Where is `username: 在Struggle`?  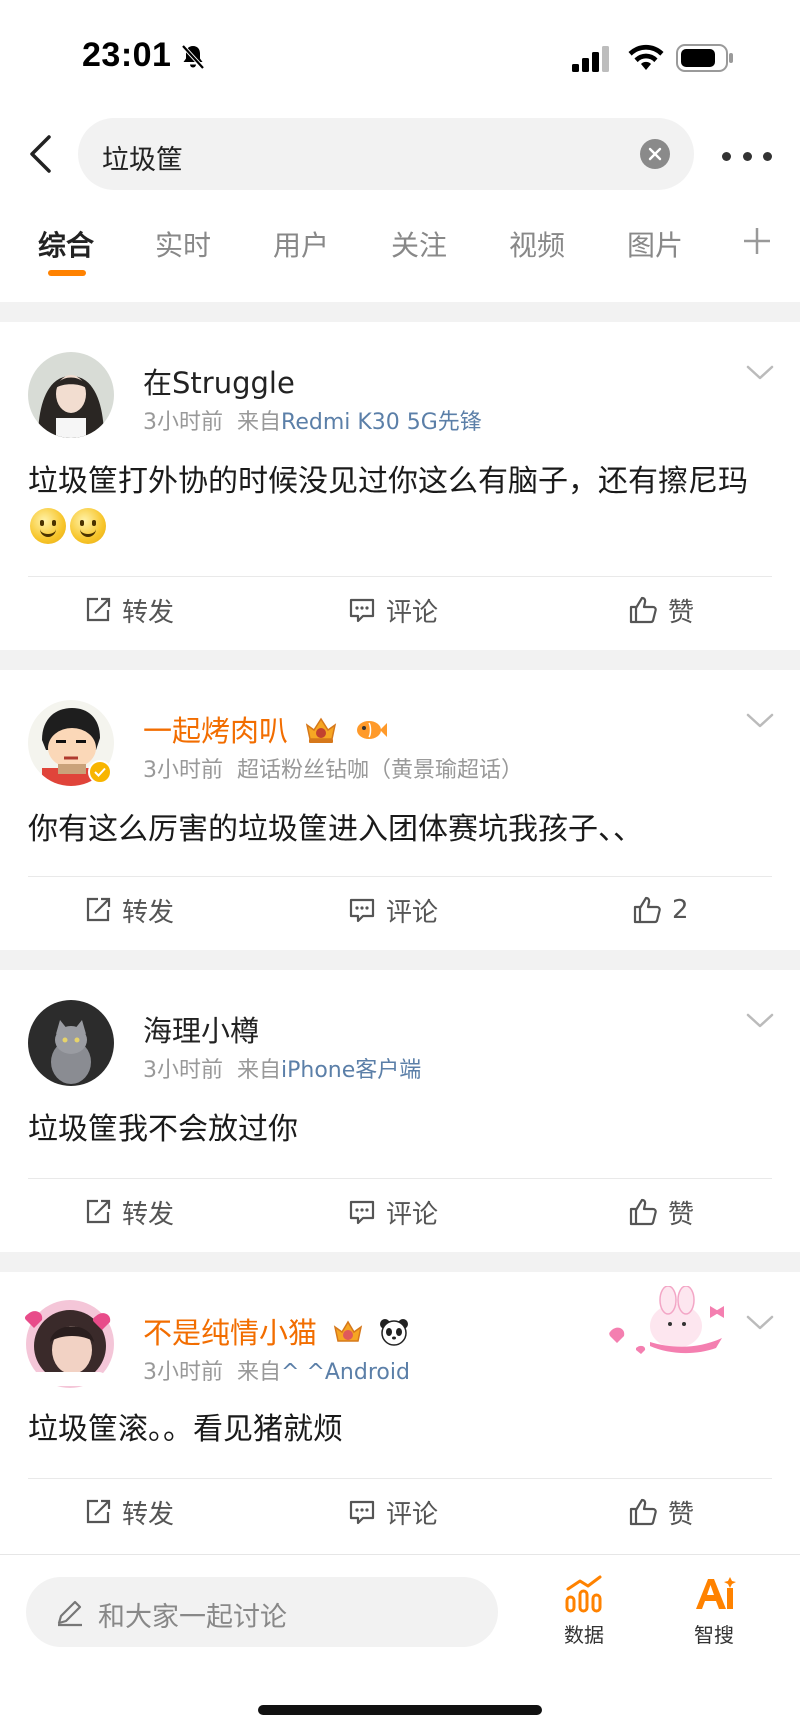
username: 在Struggle is located at coordinates (219, 381).